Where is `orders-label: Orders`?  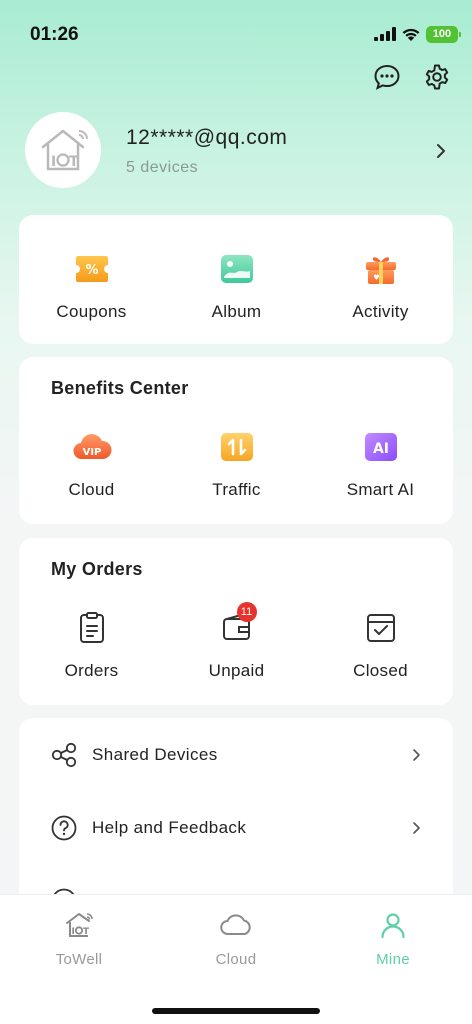 orders-label: Orders is located at coordinates (91, 670).